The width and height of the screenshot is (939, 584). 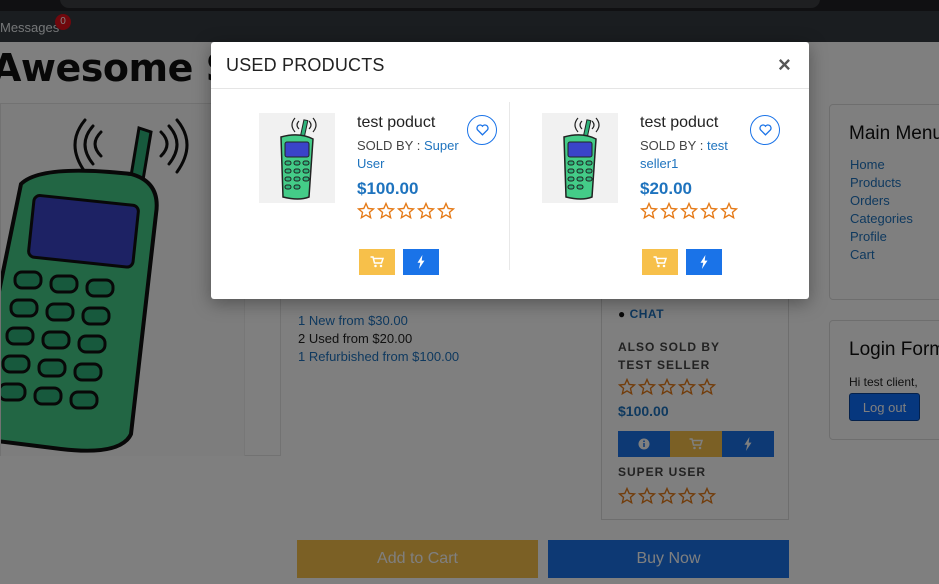 What do you see at coordinates (510, 65) in the screenshot?
I see `modal-header: USED PRODUCTS ×` at bounding box center [510, 65].